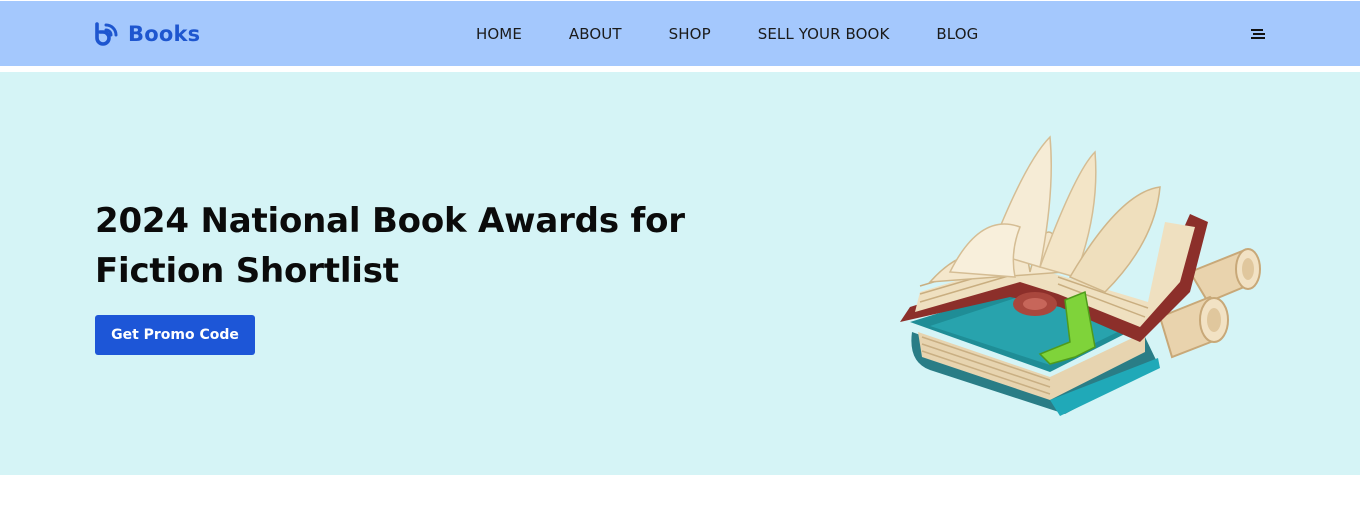  I want to click on nav-item-about: ABOUT, so click(595, 34).